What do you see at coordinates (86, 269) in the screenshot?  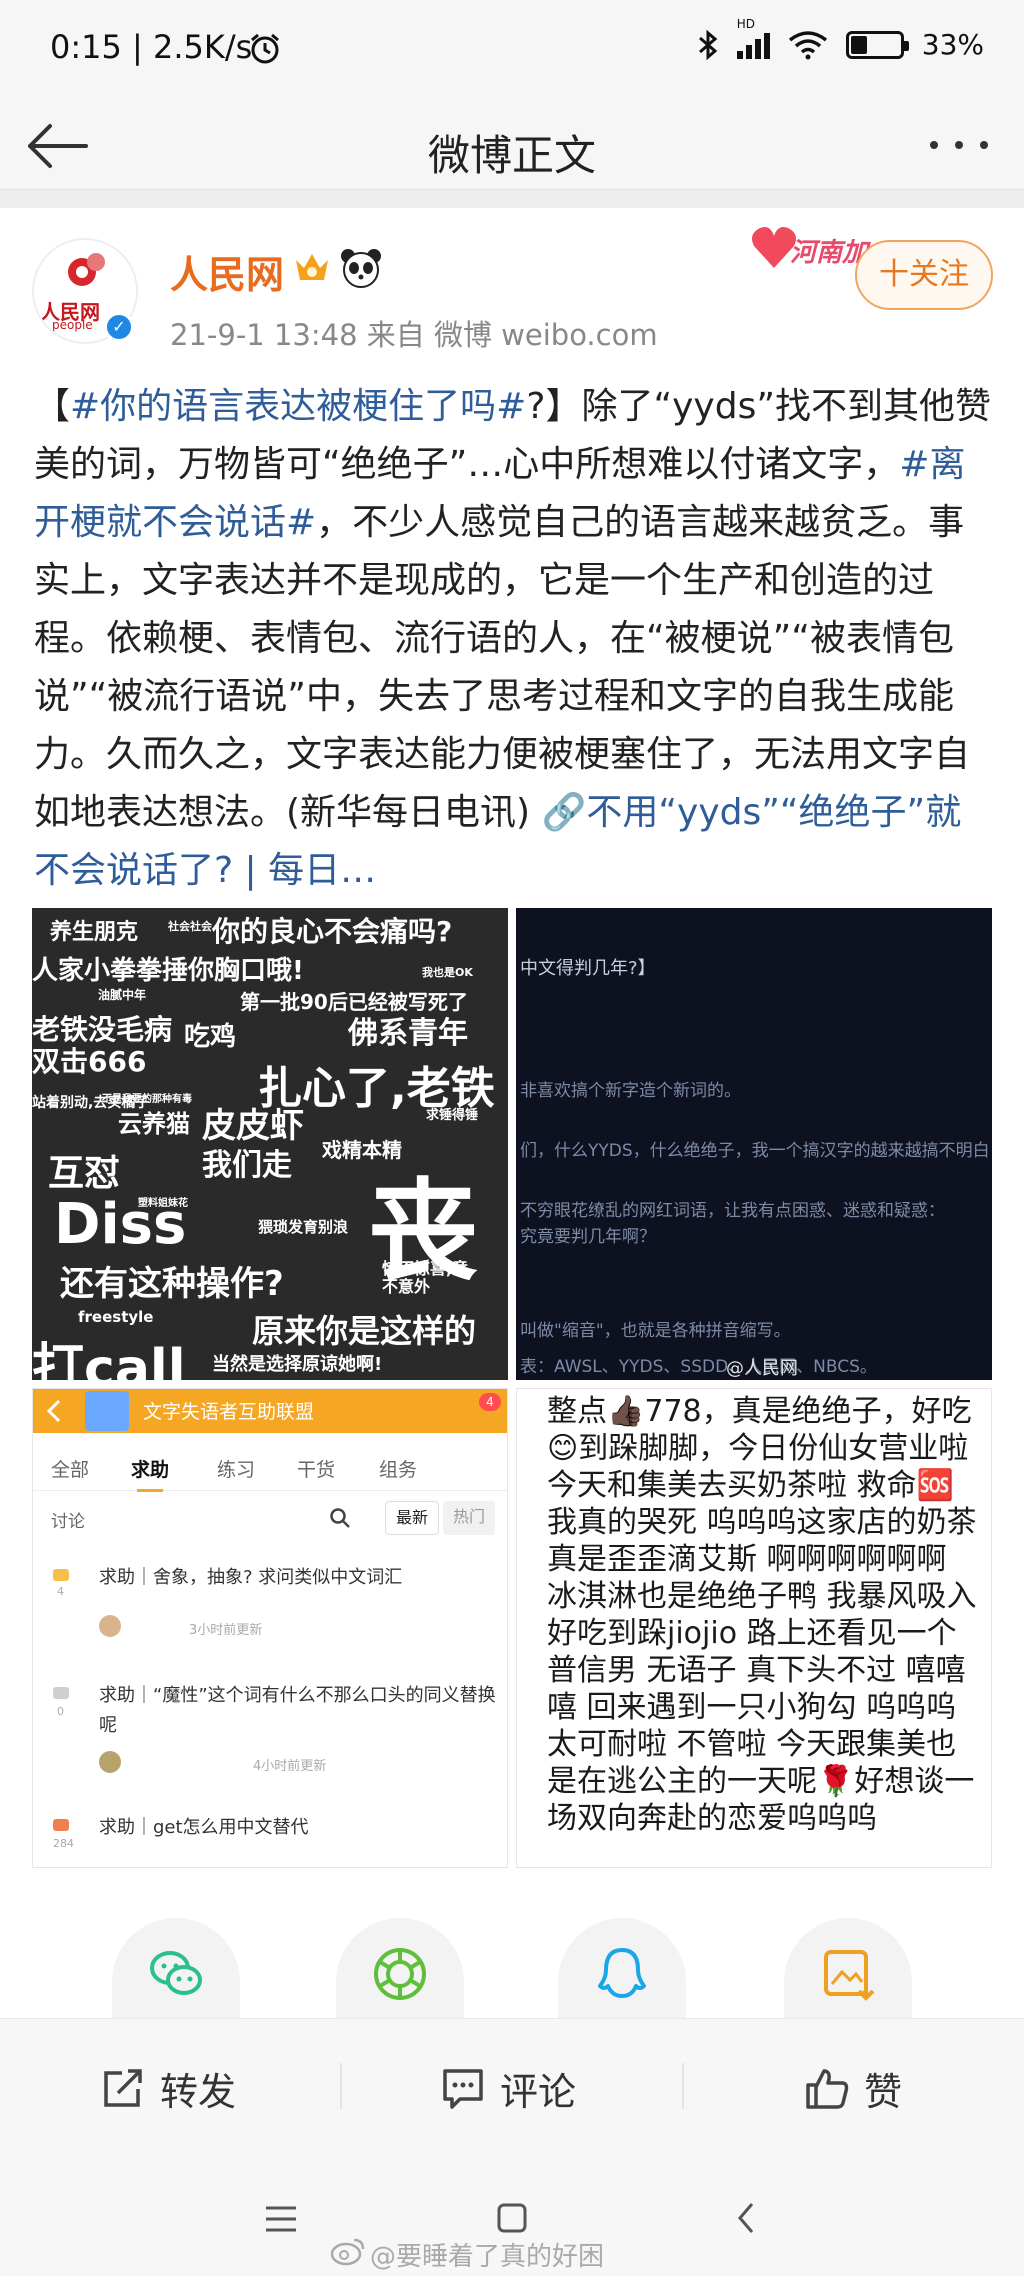 I see `logo-icon` at bounding box center [86, 269].